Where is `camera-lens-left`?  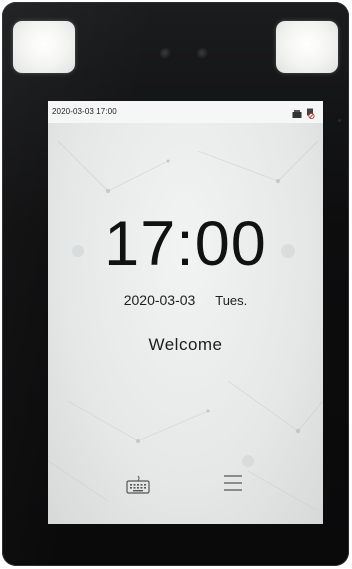 camera-lens-left is located at coordinates (166, 54).